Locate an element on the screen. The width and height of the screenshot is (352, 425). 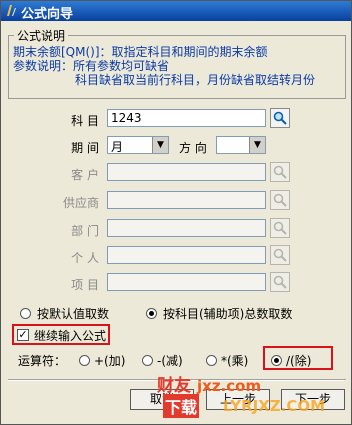
project-lookup-button is located at coordinates (280, 282).